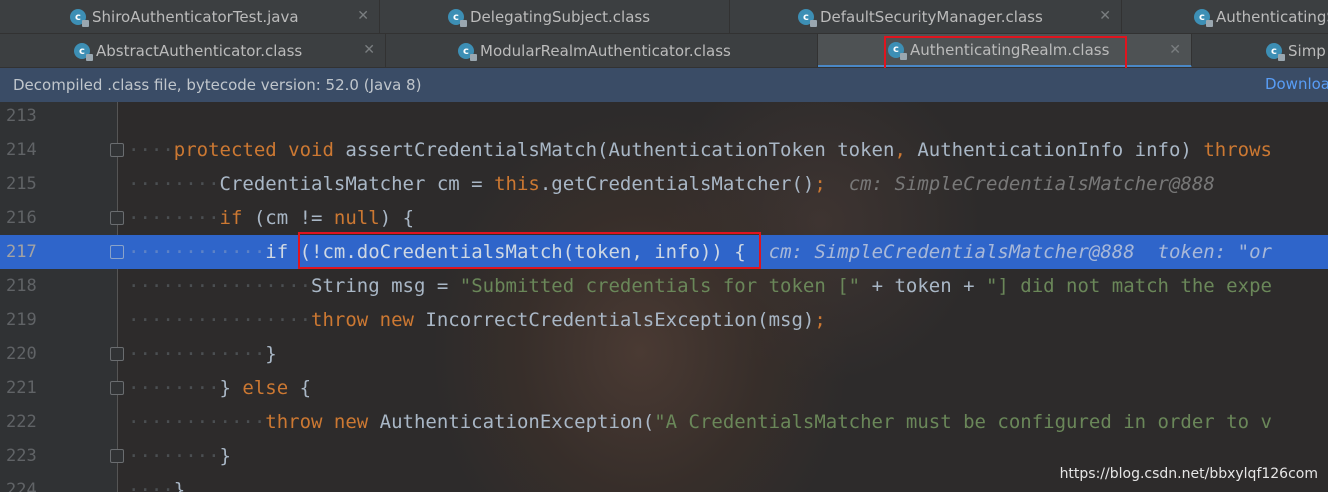  I want to click on code-token: "Submitted credentials for token [", so click(660, 286).